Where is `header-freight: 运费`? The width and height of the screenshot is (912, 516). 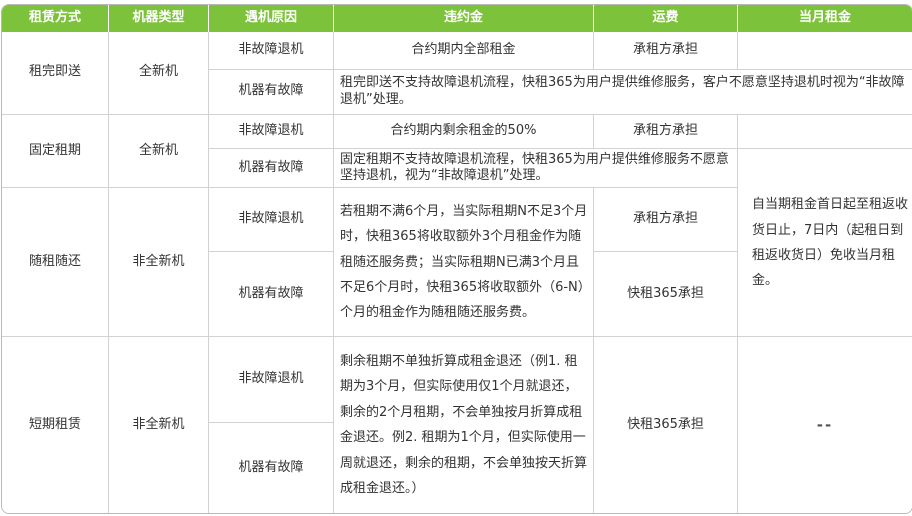 header-freight: 运费 is located at coordinates (666, 18).